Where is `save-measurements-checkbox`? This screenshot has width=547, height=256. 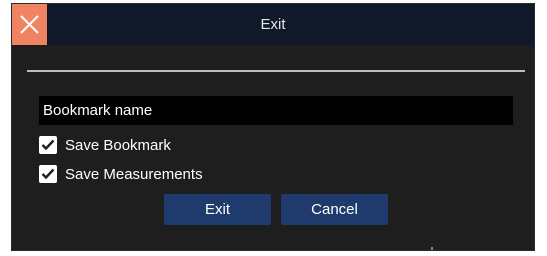
save-measurements-checkbox is located at coordinates (48, 174).